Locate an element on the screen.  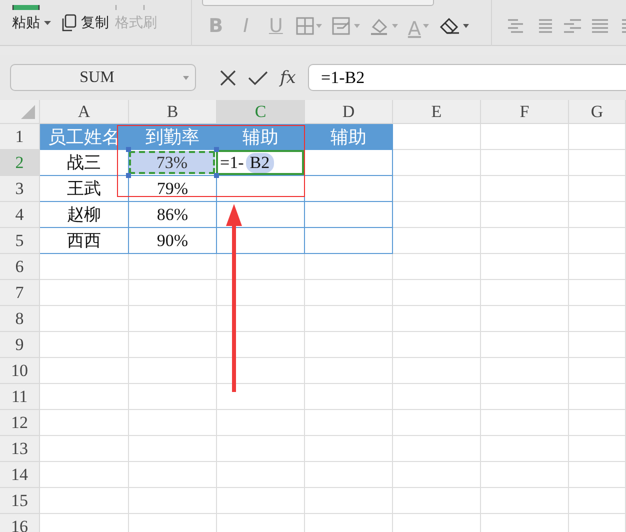
paste-button: 粘贴 is located at coordinates (31, 23).